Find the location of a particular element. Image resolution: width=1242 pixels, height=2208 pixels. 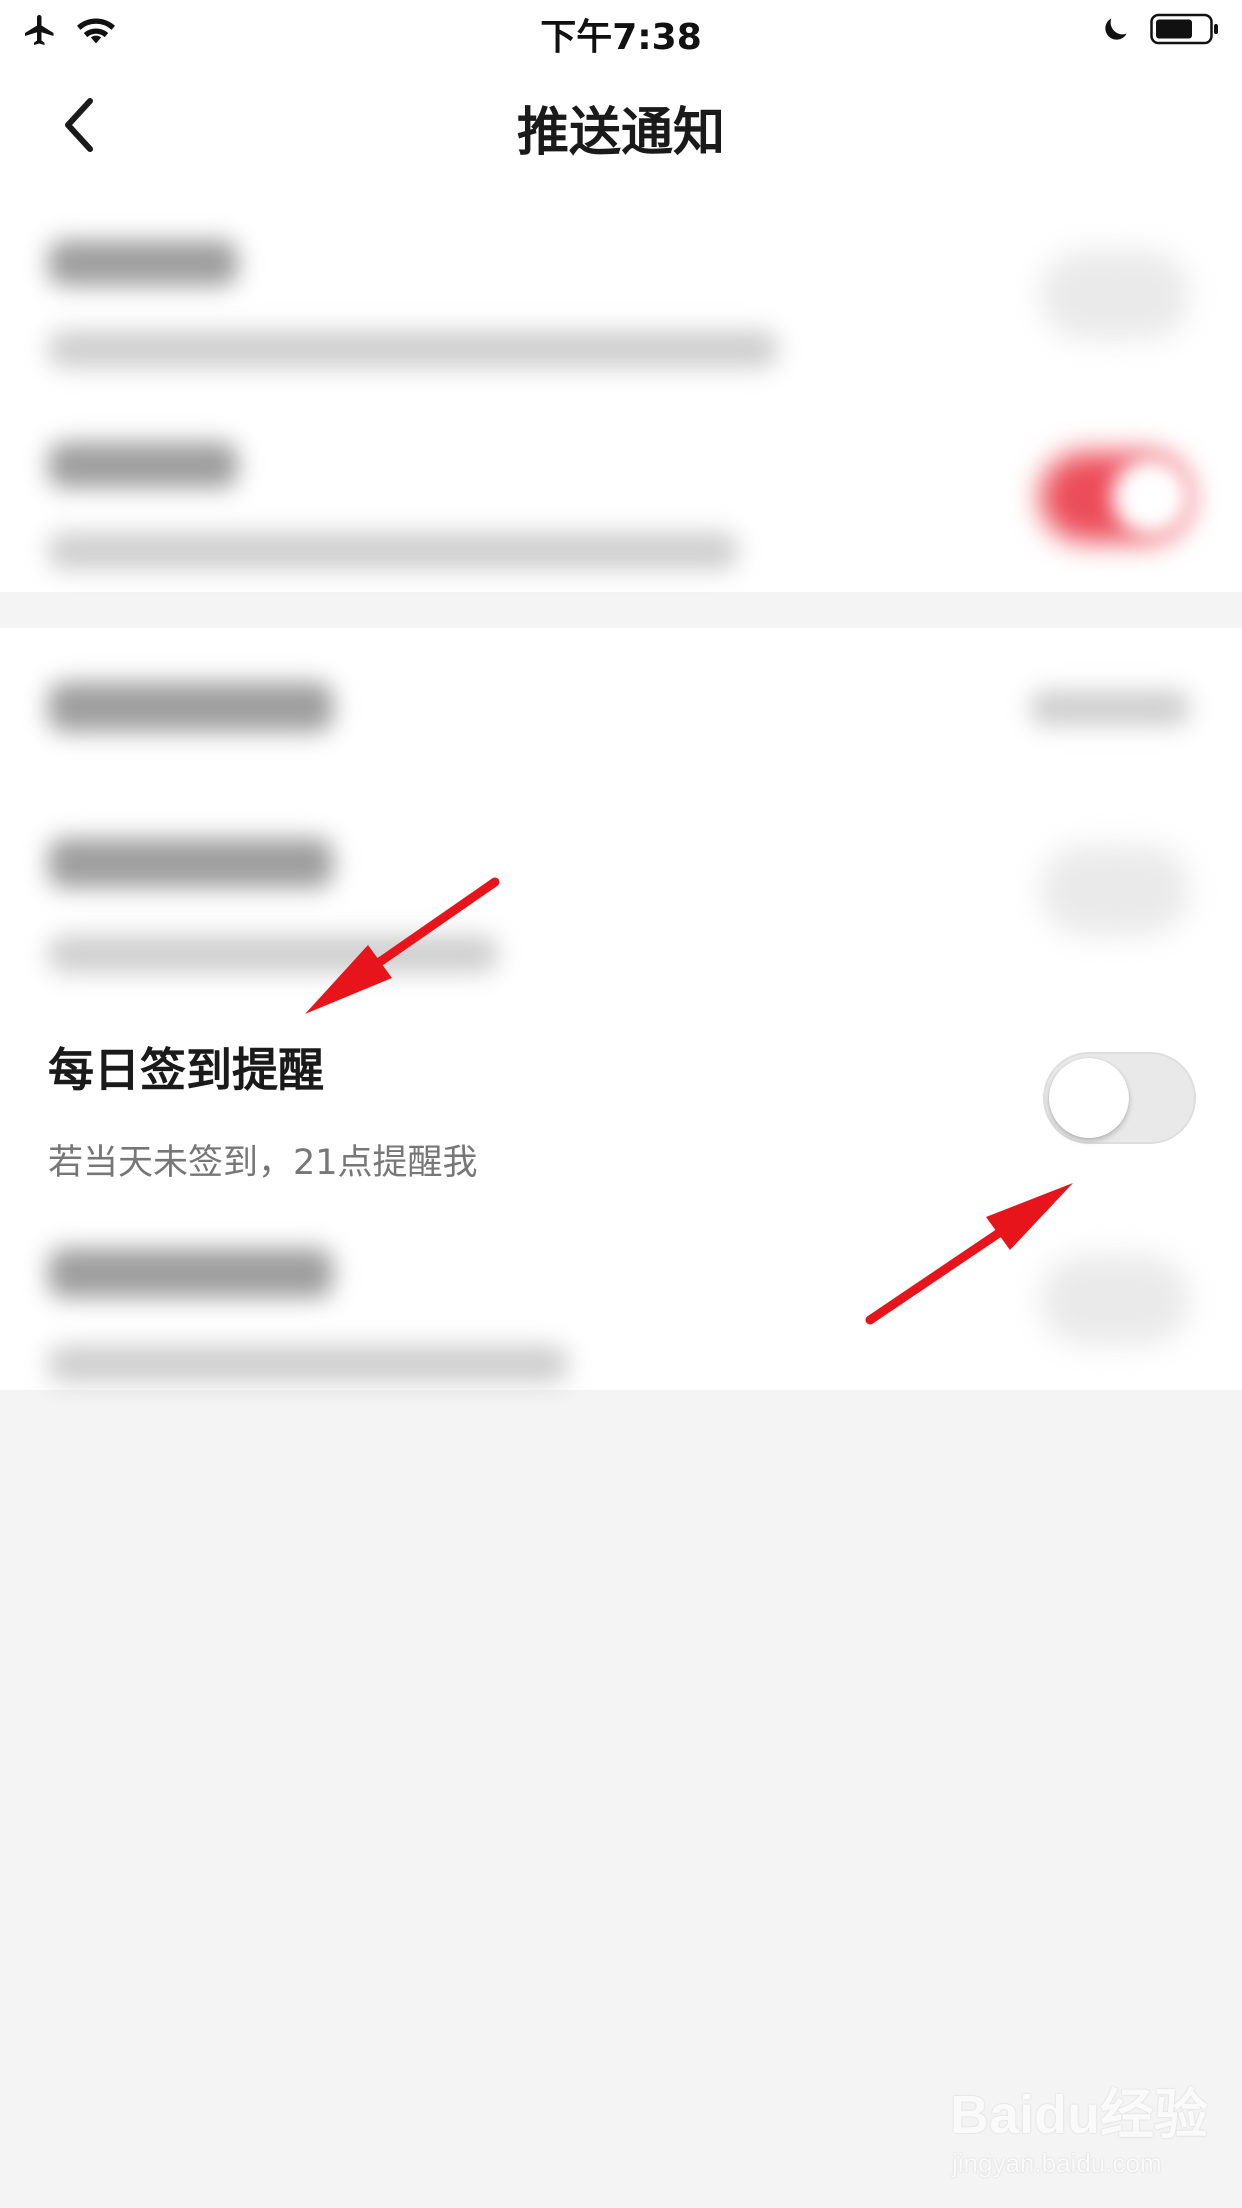

status-bar: 下午7:38 is located at coordinates (621, 31).